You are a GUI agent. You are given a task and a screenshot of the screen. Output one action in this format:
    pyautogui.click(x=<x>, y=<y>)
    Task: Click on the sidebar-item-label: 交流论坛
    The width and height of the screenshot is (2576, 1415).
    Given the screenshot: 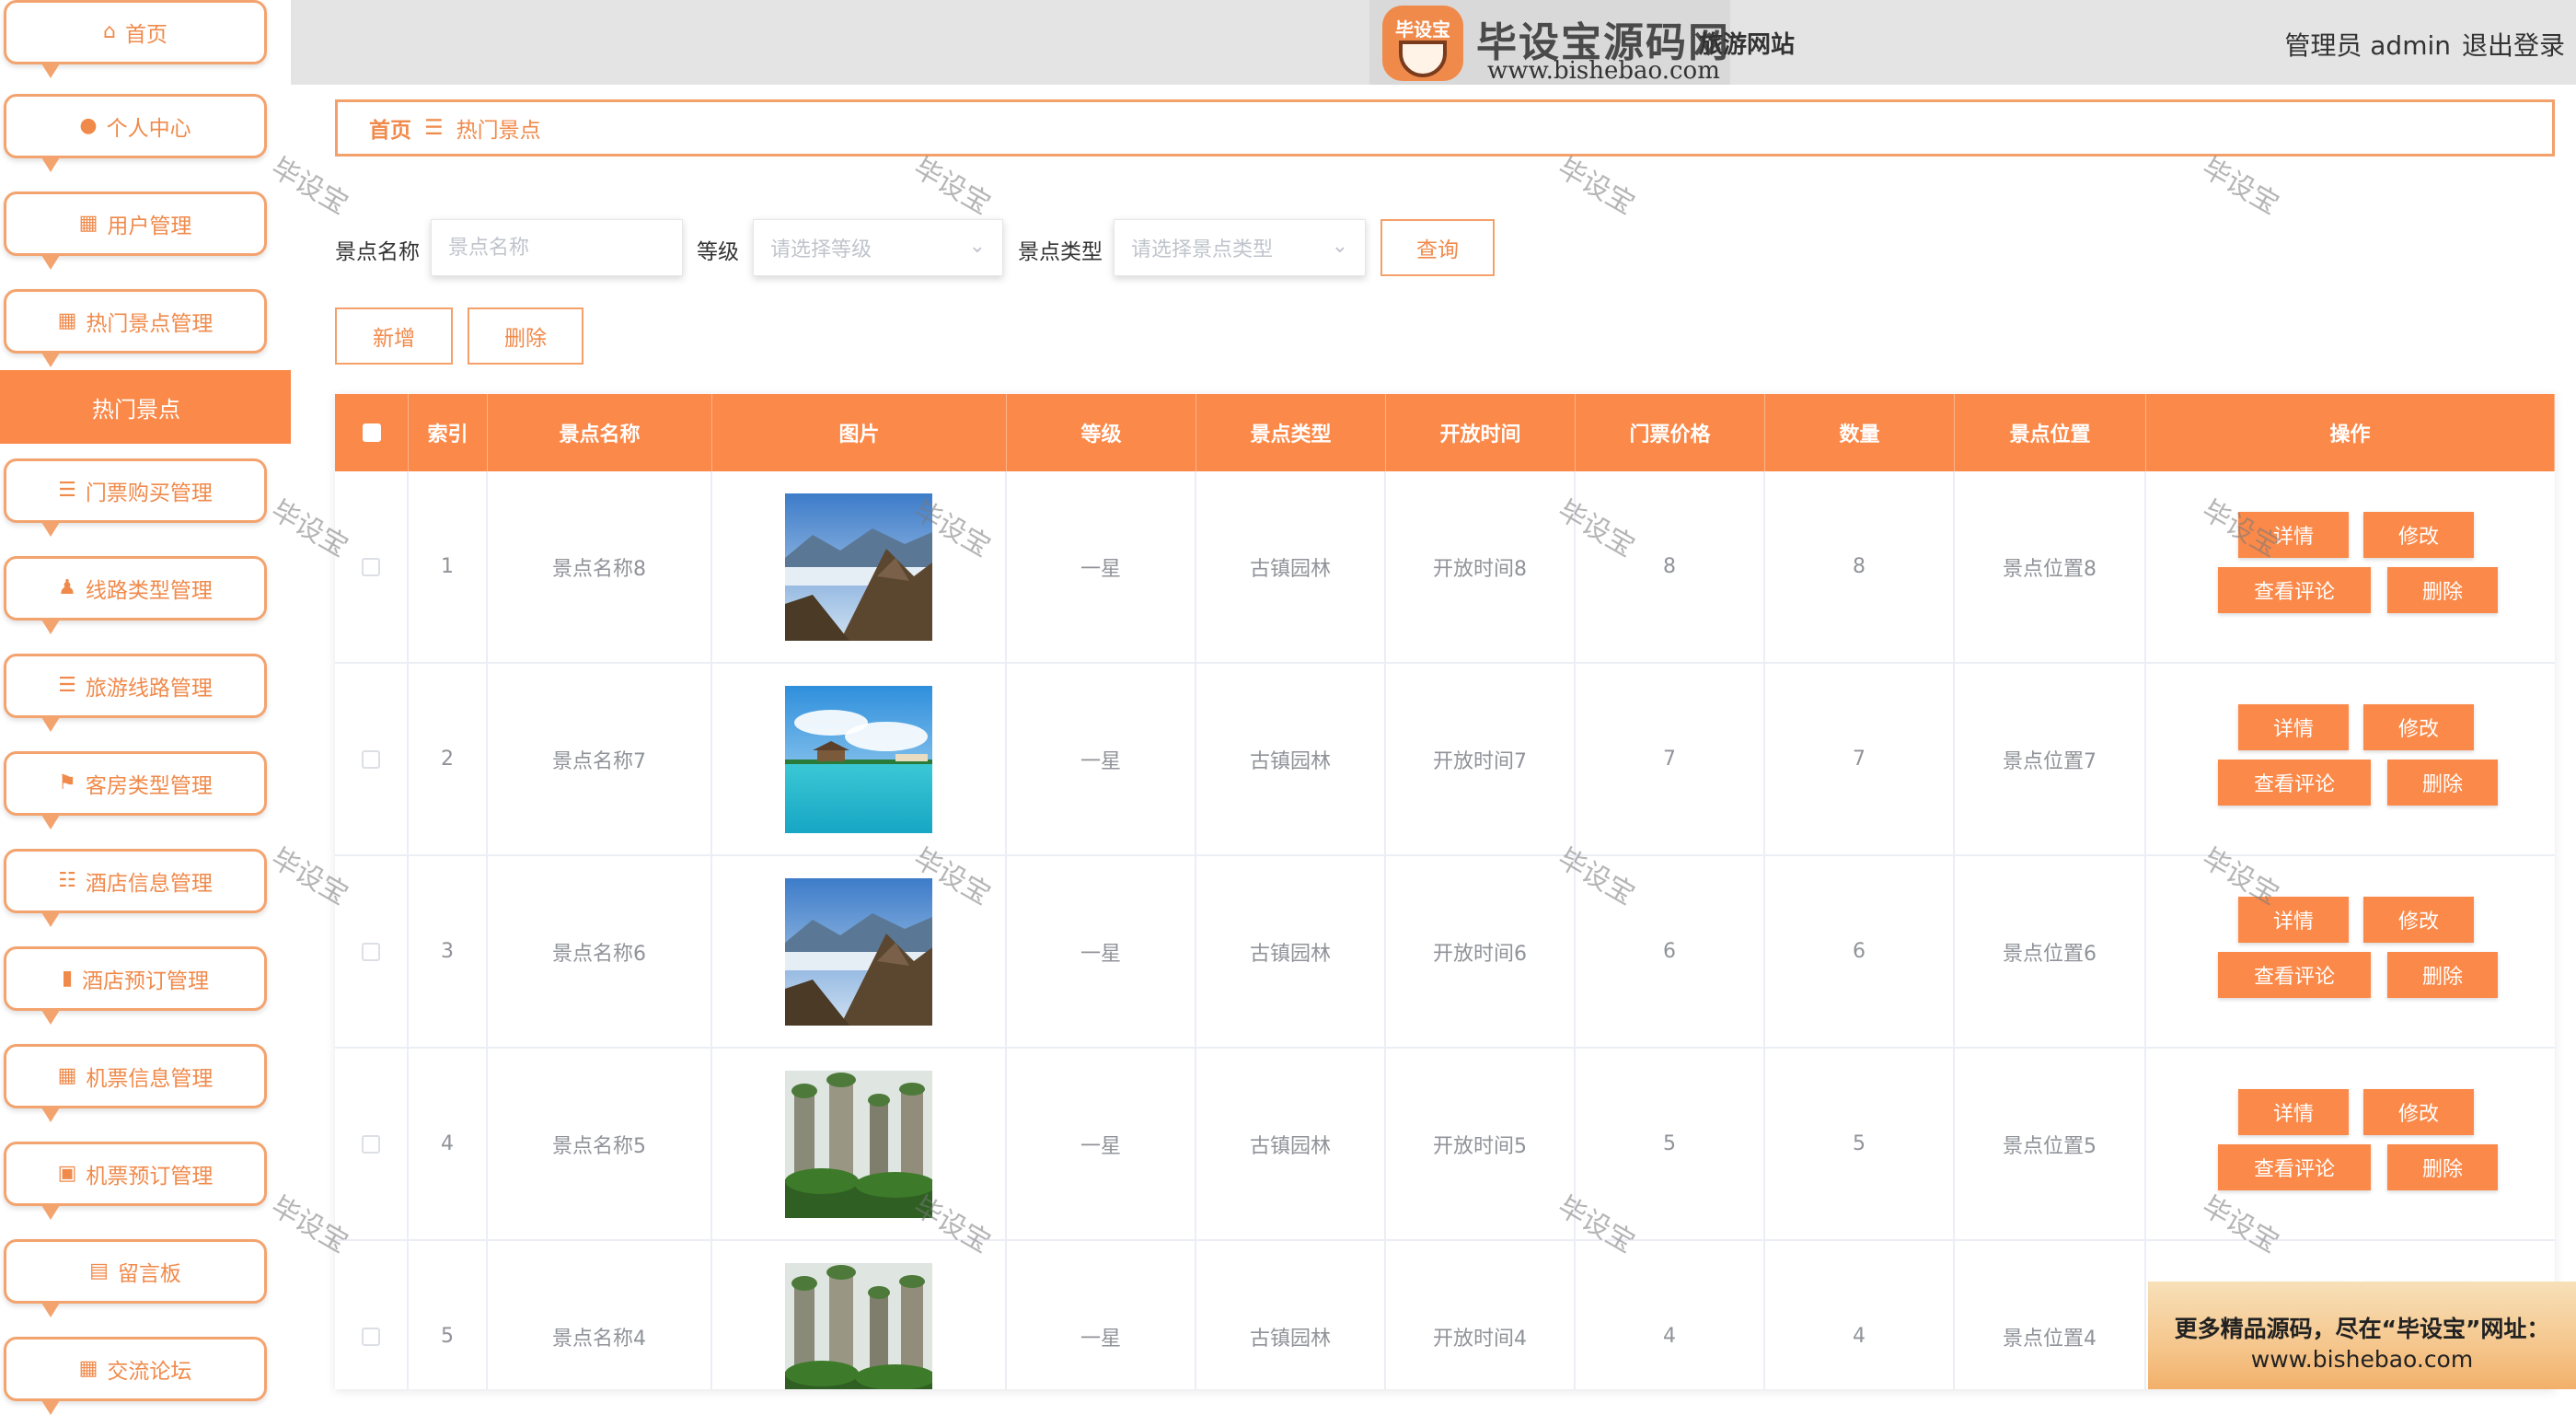 What is the action you would take?
    pyautogui.click(x=150, y=1372)
    